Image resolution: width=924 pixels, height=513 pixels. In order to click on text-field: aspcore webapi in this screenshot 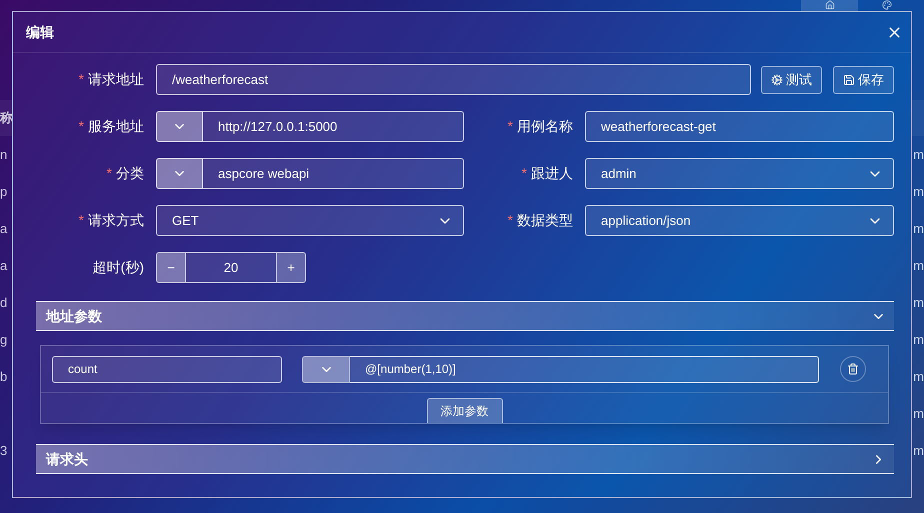, I will do `click(333, 173)`.